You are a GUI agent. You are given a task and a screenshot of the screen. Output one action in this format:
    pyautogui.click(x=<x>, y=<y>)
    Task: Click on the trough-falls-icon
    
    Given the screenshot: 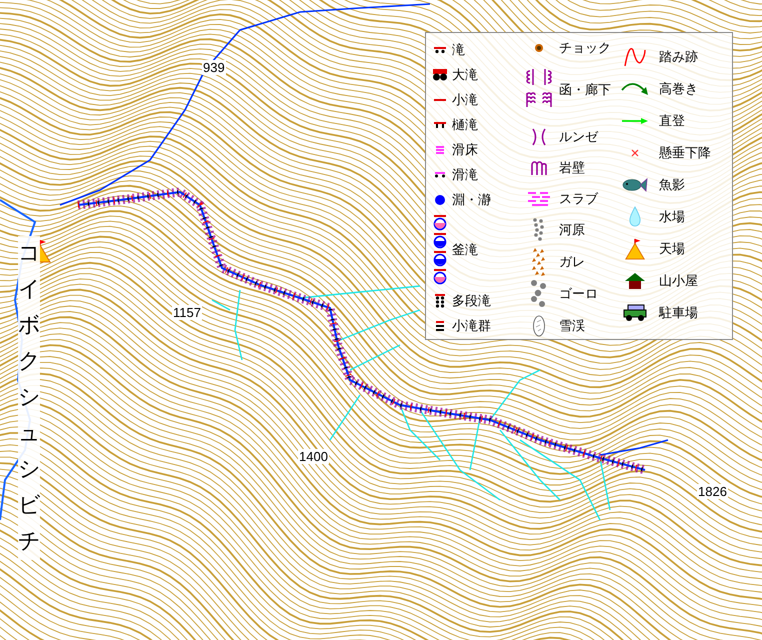 What is the action you would take?
    pyautogui.click(x=439, y=124)
    